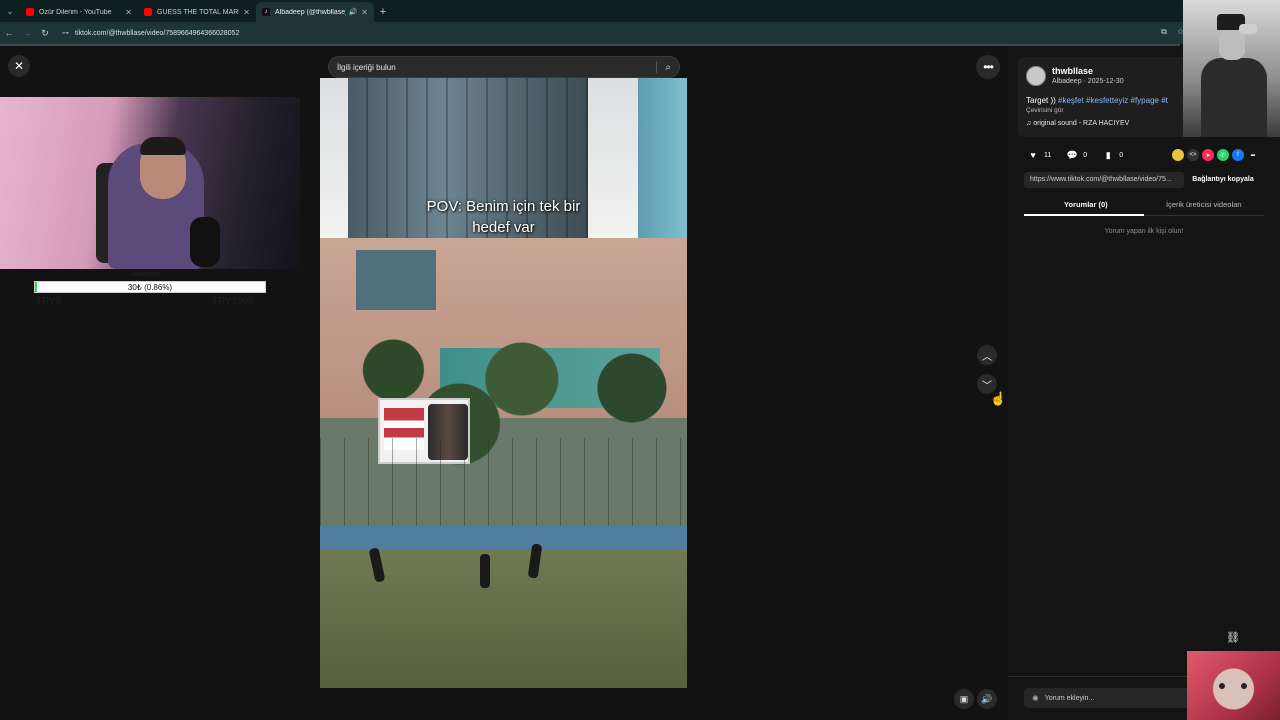 This screenshot has width=1280, height=720. Describe the element at coordinates (1253, 155) in the screenshot. I see `share-arrow-icon: ➦` at that location.